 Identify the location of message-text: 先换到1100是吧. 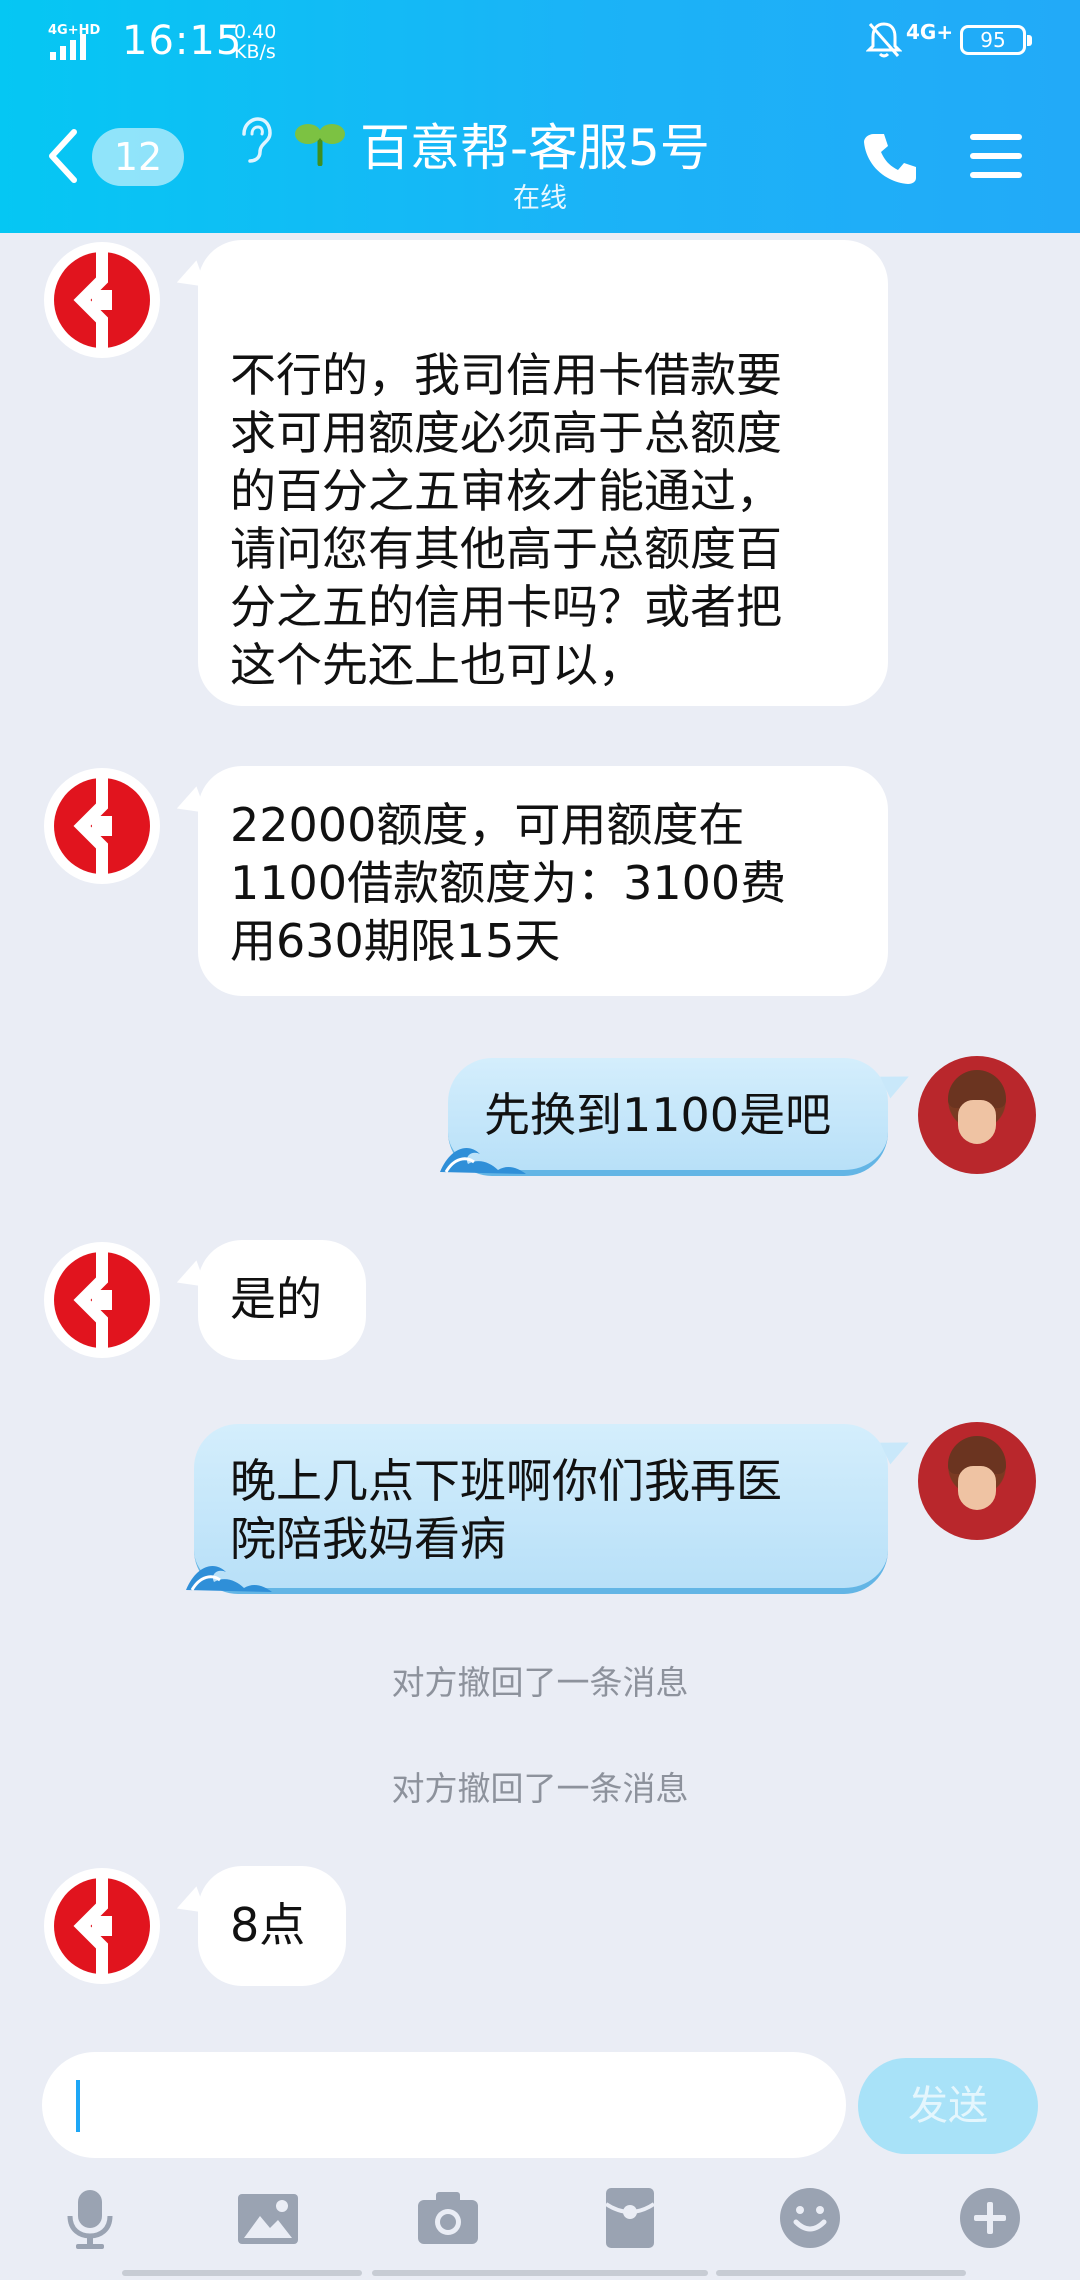
(658, 1115).